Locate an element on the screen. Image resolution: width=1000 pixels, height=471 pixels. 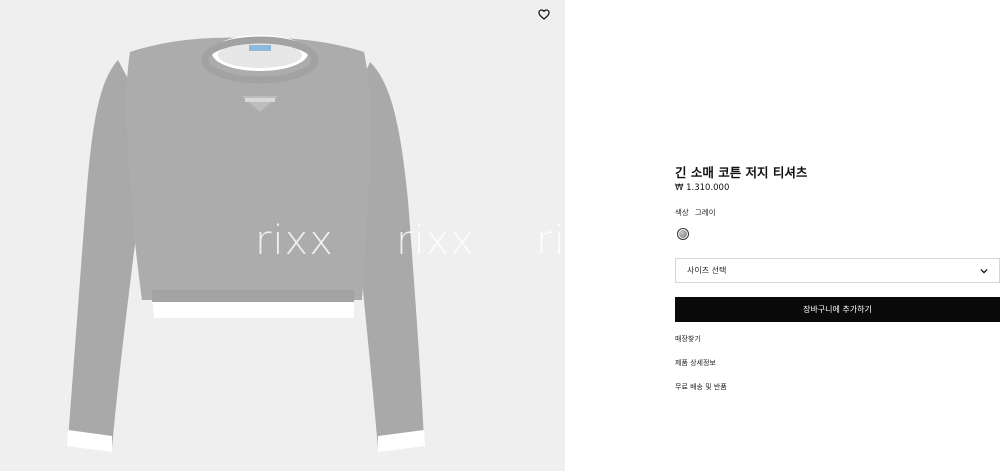
color-selection-label: 색상 그레이 is located at coordinates (695, 212).